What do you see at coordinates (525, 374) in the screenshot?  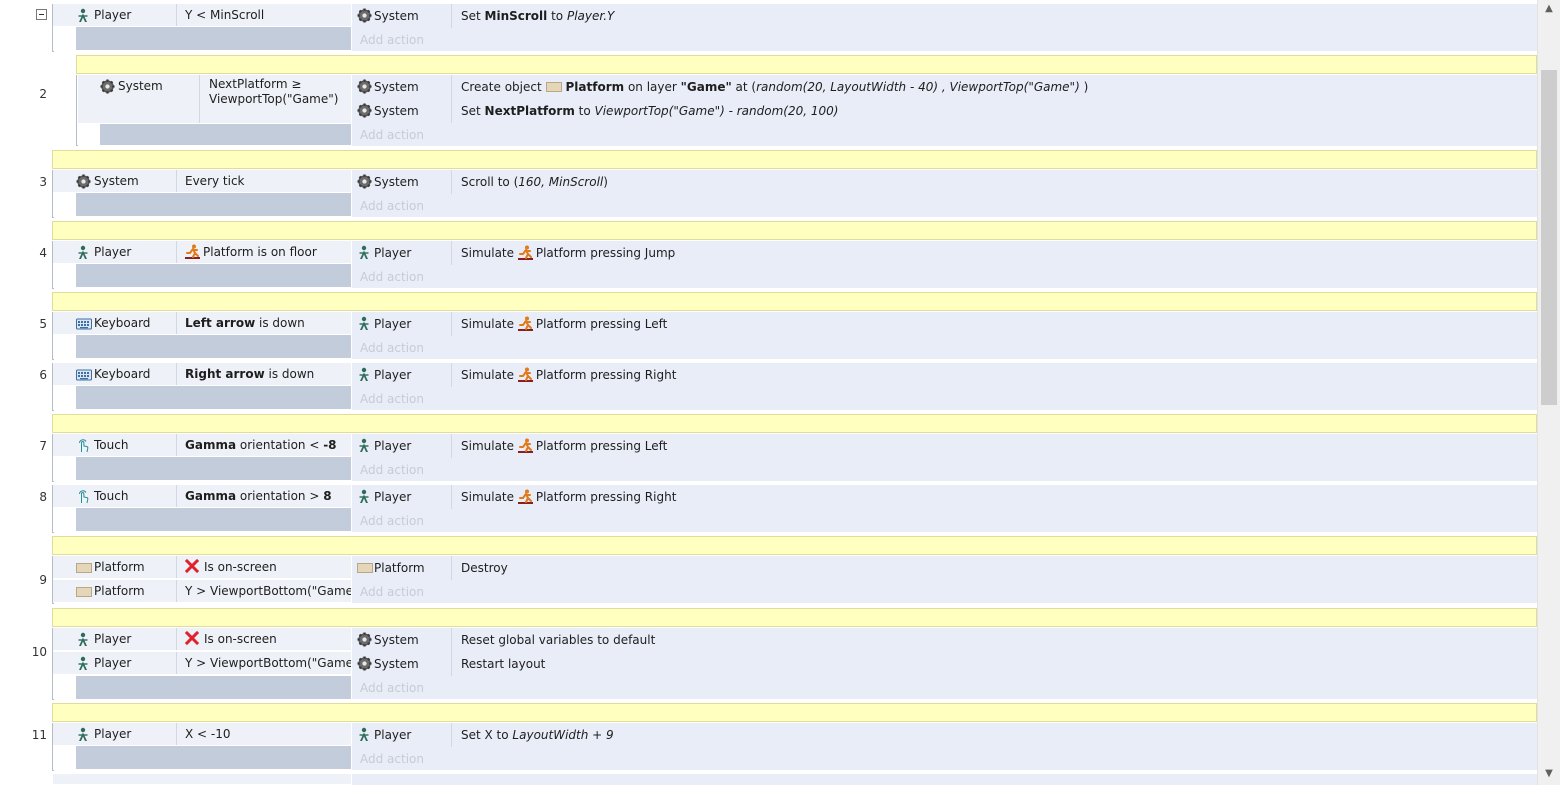 I see `platform-behavior-icon` at bounding box center [525, 374].